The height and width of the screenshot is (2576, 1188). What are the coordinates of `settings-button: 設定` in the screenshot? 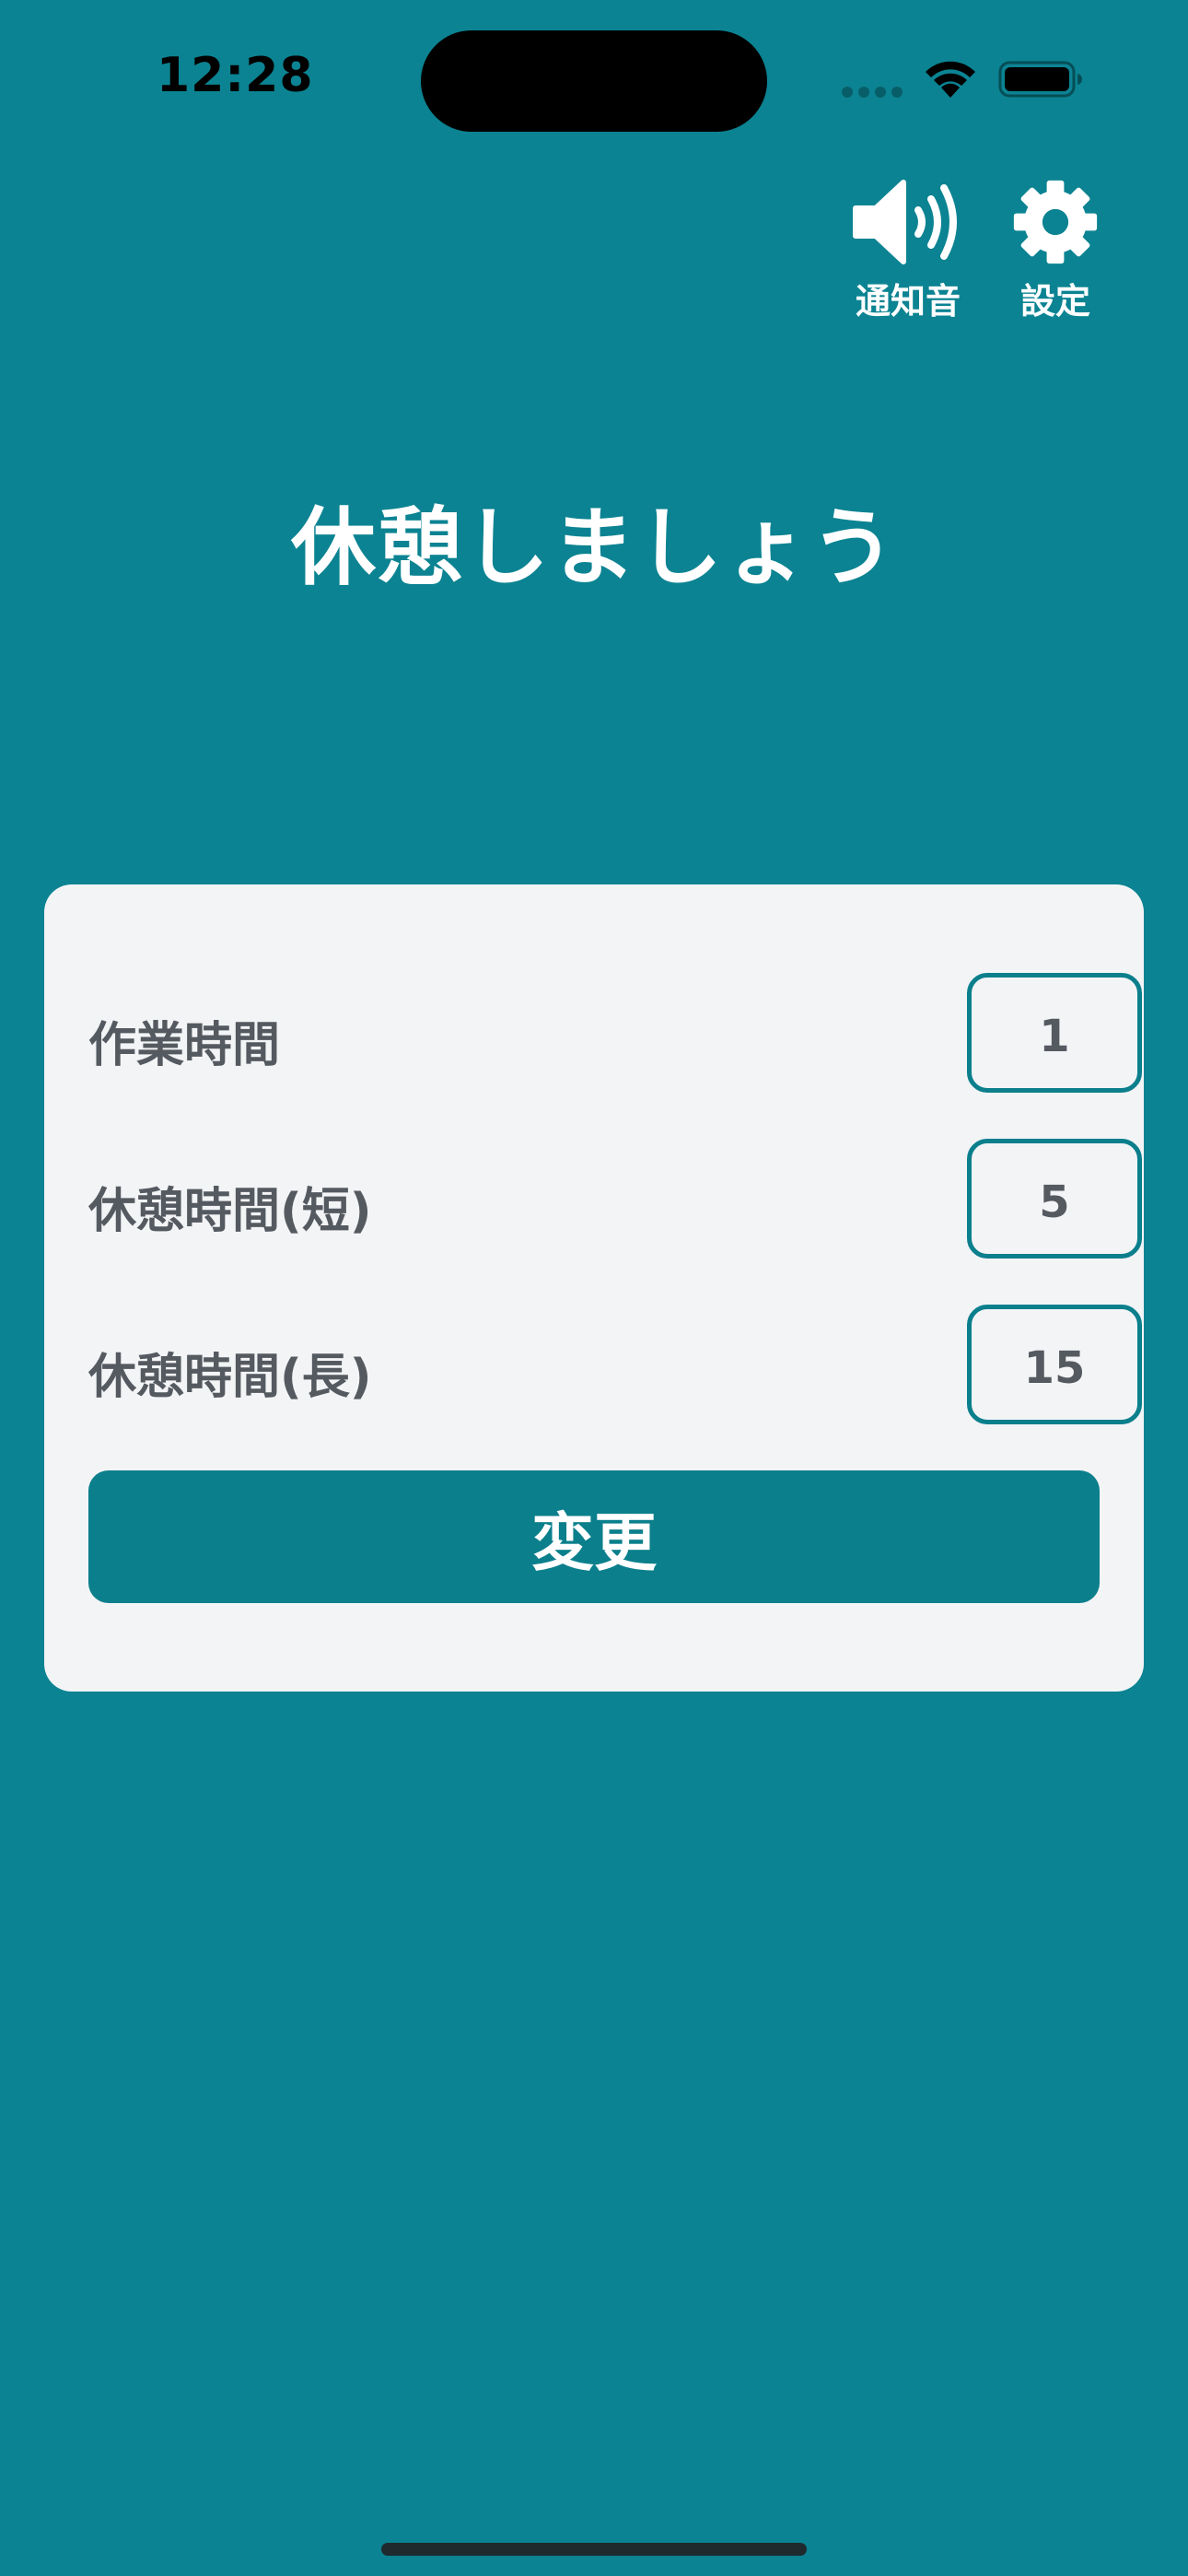 It's located at (1055, 251).